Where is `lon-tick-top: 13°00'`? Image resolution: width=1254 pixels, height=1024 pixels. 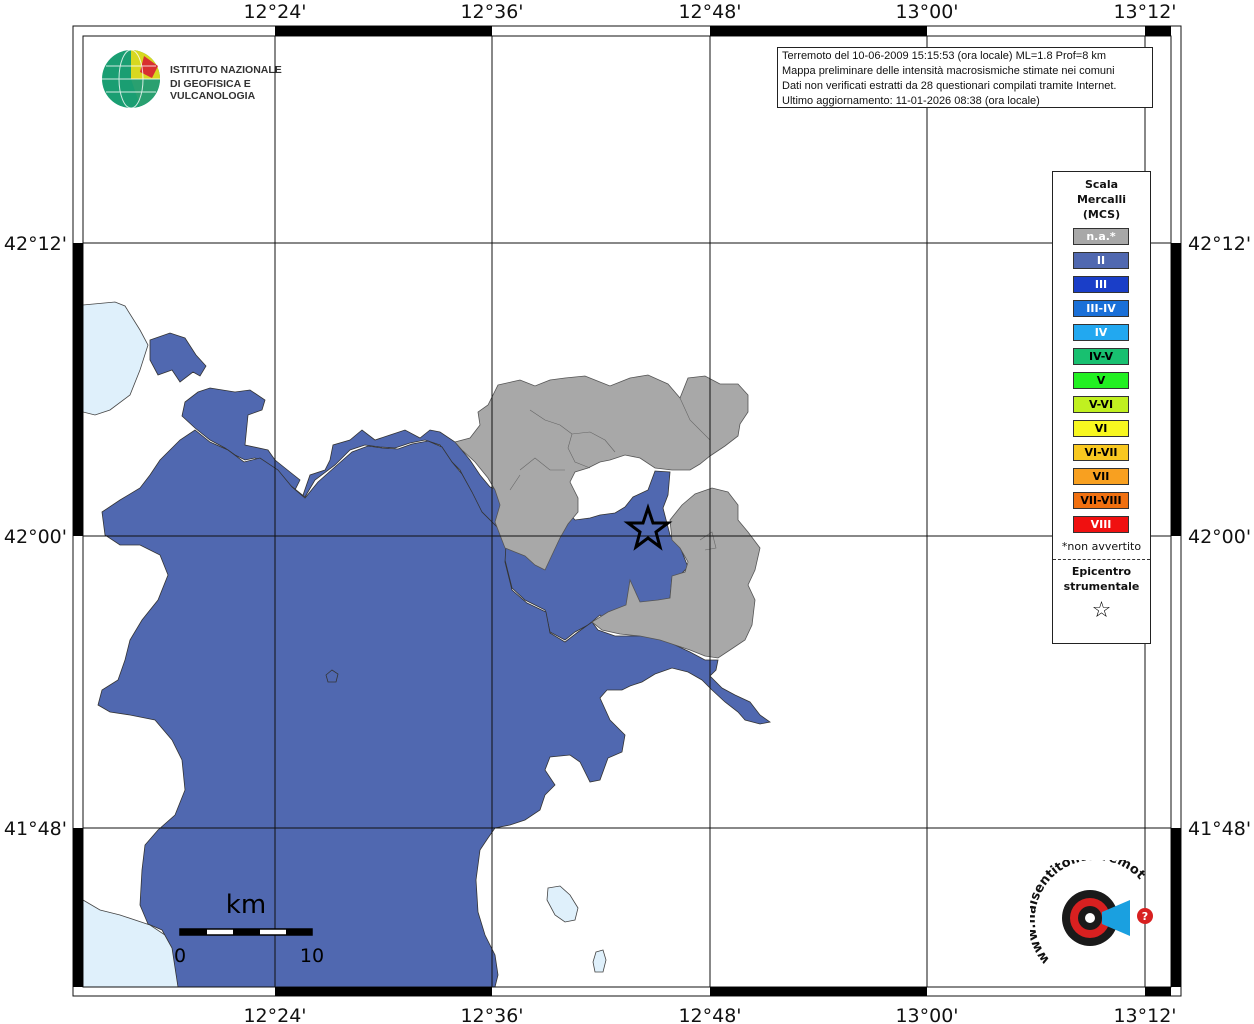 lon-tick-top: 13°00' is located at coordinates (926, 12).